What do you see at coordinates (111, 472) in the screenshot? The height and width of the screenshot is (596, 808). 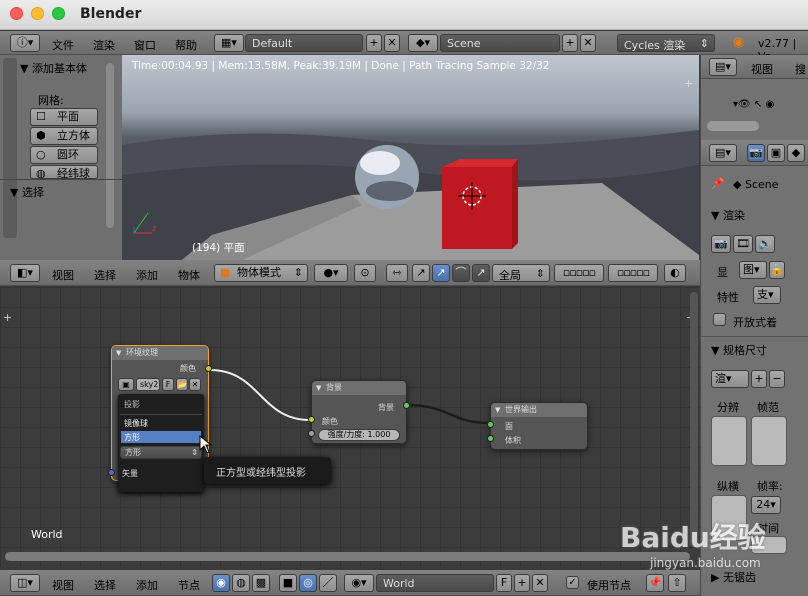 I see `env-vector-socket` at bounding box center [111, 472].